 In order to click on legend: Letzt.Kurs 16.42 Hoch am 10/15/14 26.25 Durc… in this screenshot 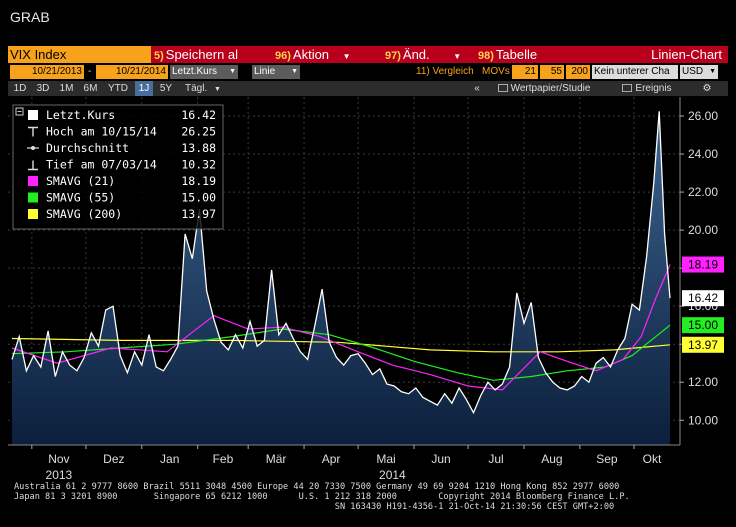, I will do `click(118, 167)`.